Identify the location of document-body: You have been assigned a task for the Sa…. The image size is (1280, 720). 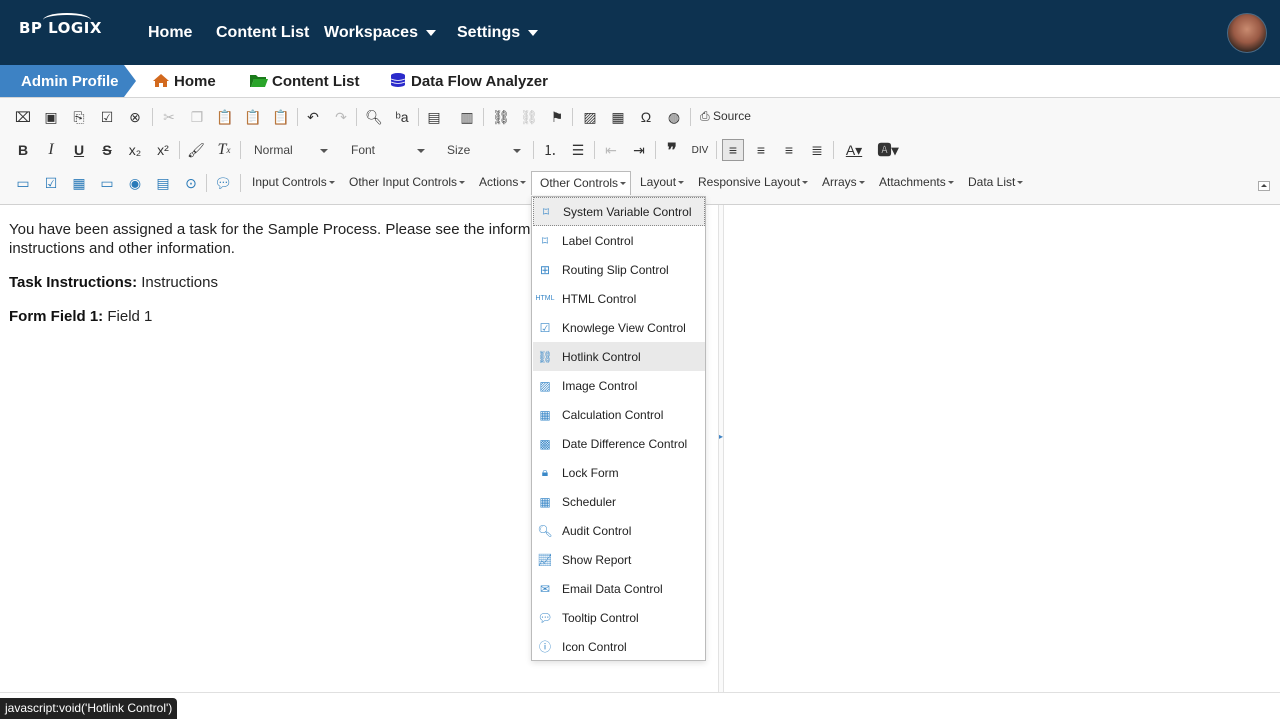
(289, 280).